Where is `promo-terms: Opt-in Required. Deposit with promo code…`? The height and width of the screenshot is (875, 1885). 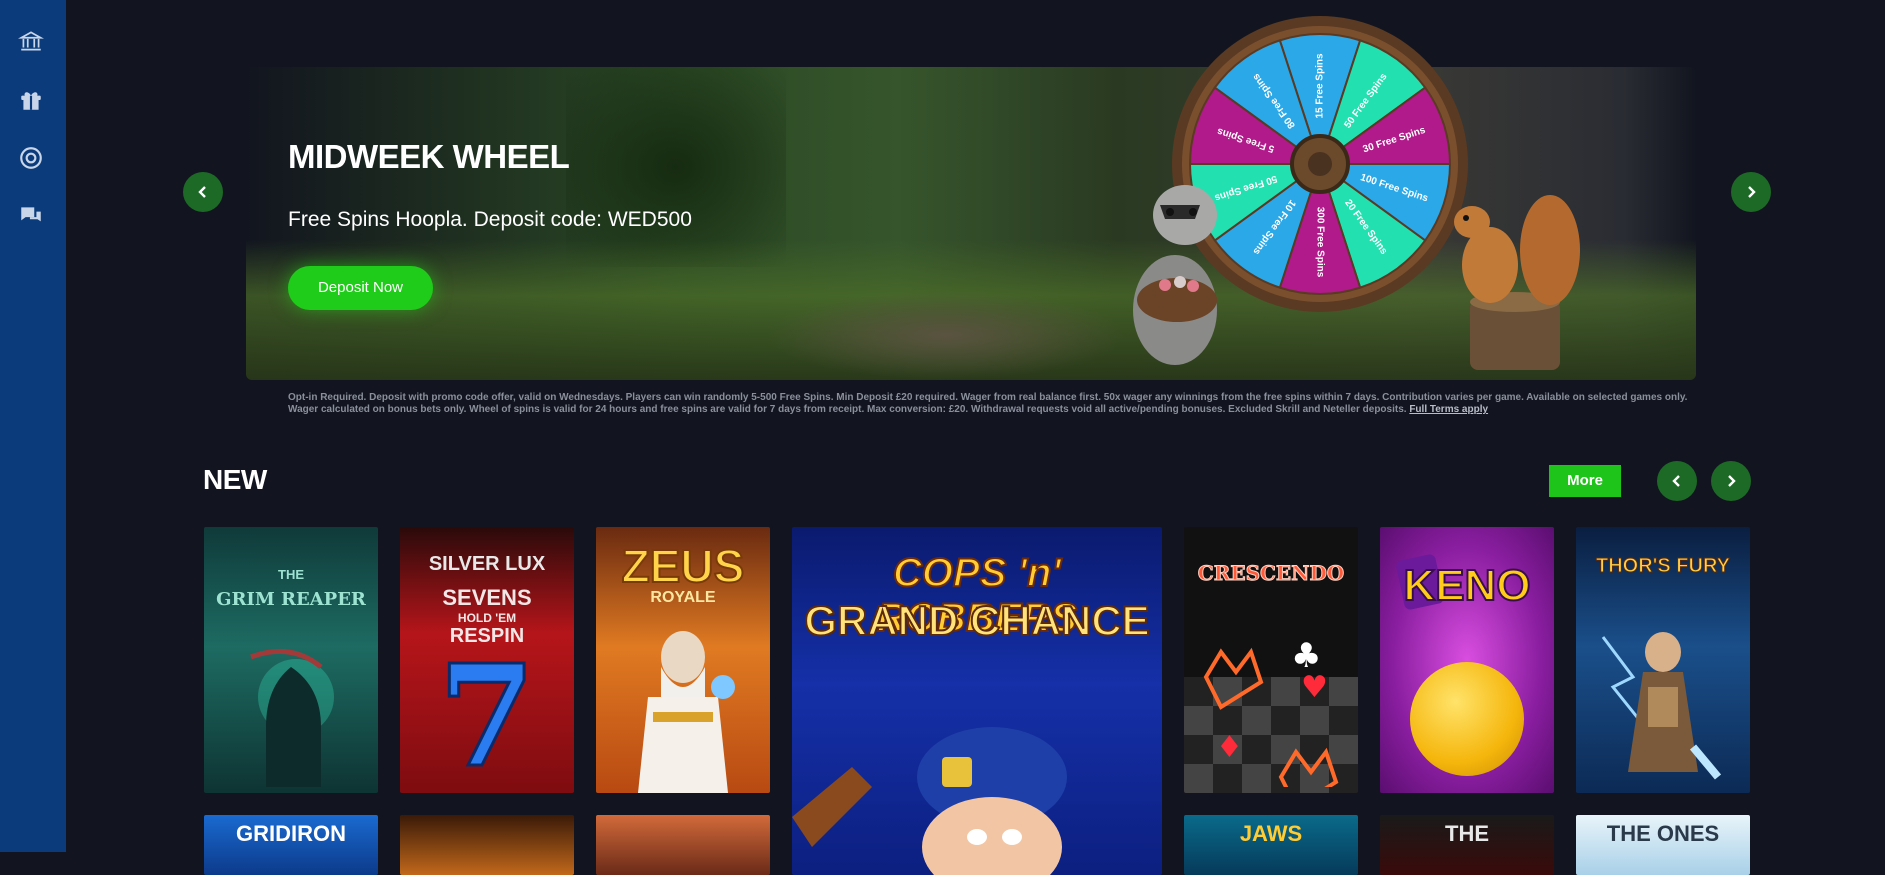 promo-terms: Opt-in Required. Deposit with promo code… is located at coordinates (998, 404).